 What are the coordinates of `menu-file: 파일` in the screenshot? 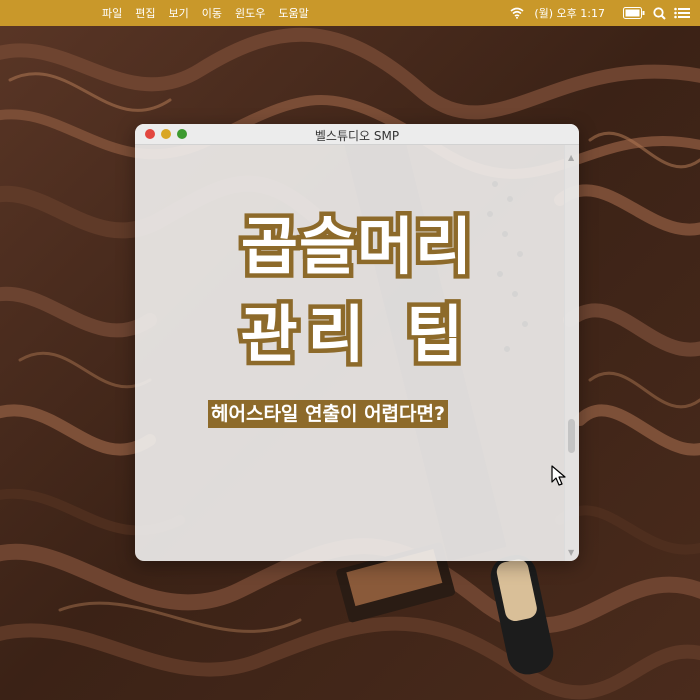 It's located at (112, 13).